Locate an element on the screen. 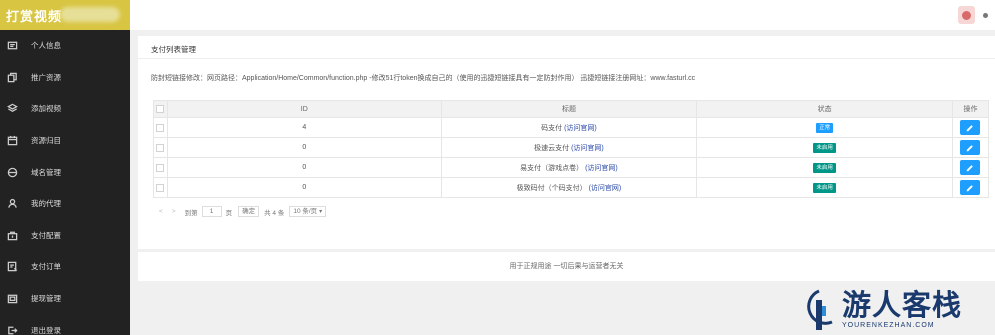 The image size is (995, 335). sidebar-item: 资源归目 is located at coordinates (65, 141).